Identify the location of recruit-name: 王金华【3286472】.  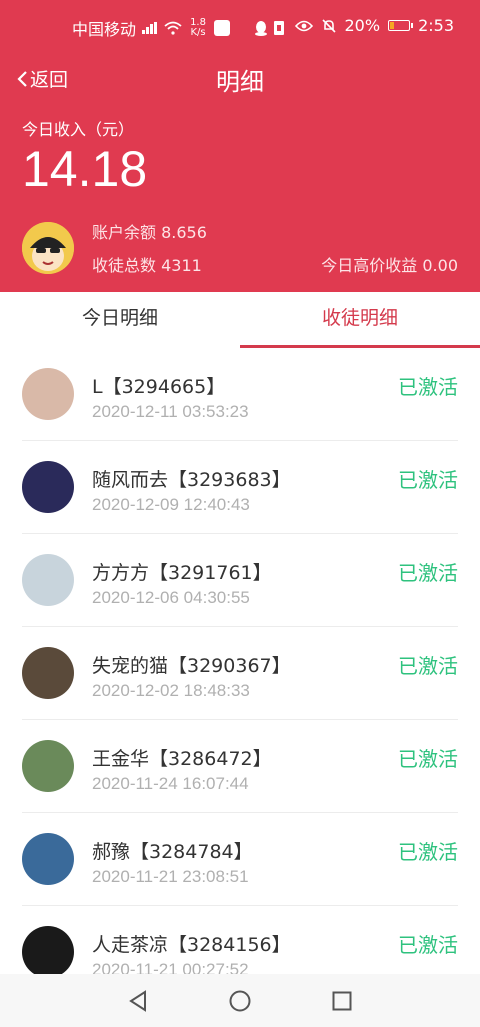
(182, 759).